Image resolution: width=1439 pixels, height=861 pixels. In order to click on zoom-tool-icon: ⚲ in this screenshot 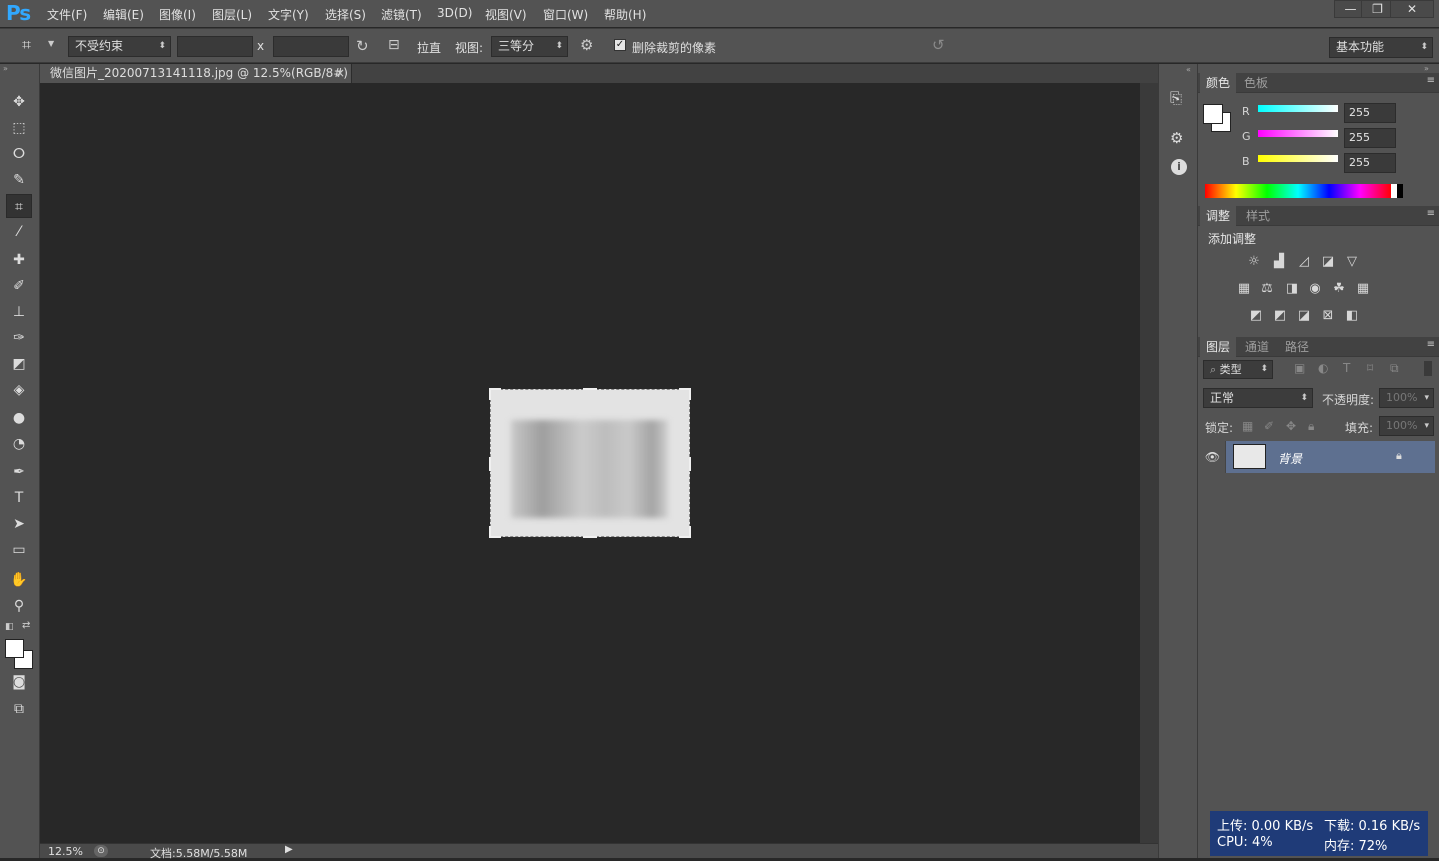, I will do `click(19, 606)`.